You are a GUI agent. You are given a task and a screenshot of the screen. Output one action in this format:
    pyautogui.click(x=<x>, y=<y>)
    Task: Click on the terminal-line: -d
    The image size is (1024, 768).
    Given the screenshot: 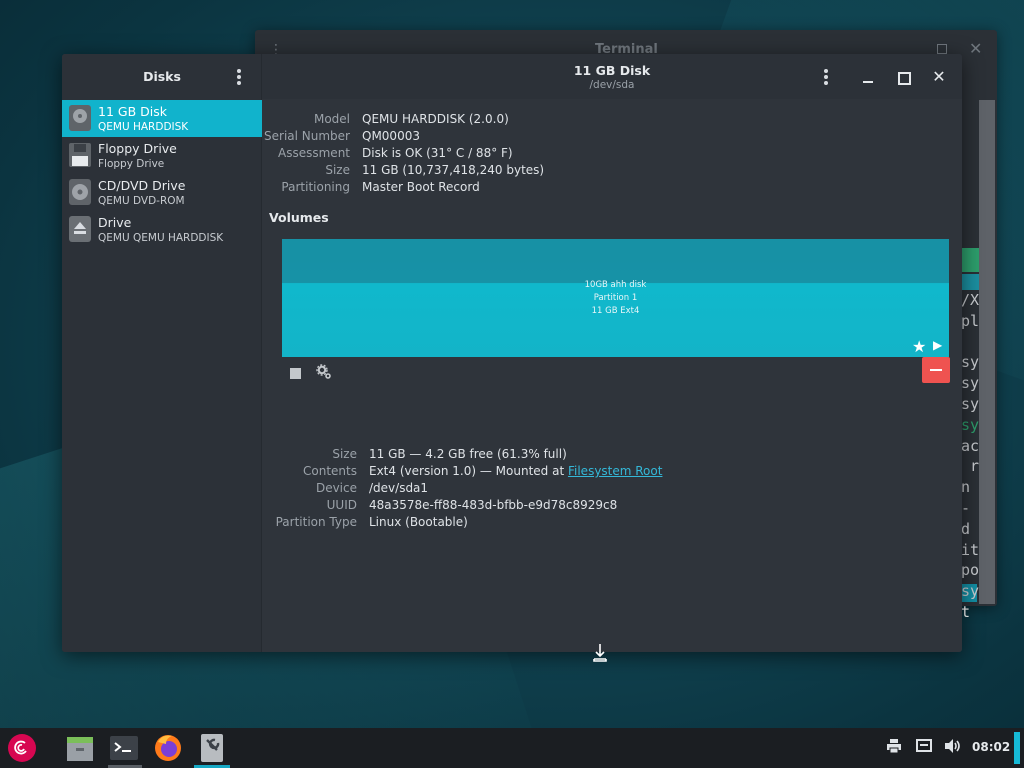 What is the action you would take?
    pyautogui.click(x=966, y=518)
    